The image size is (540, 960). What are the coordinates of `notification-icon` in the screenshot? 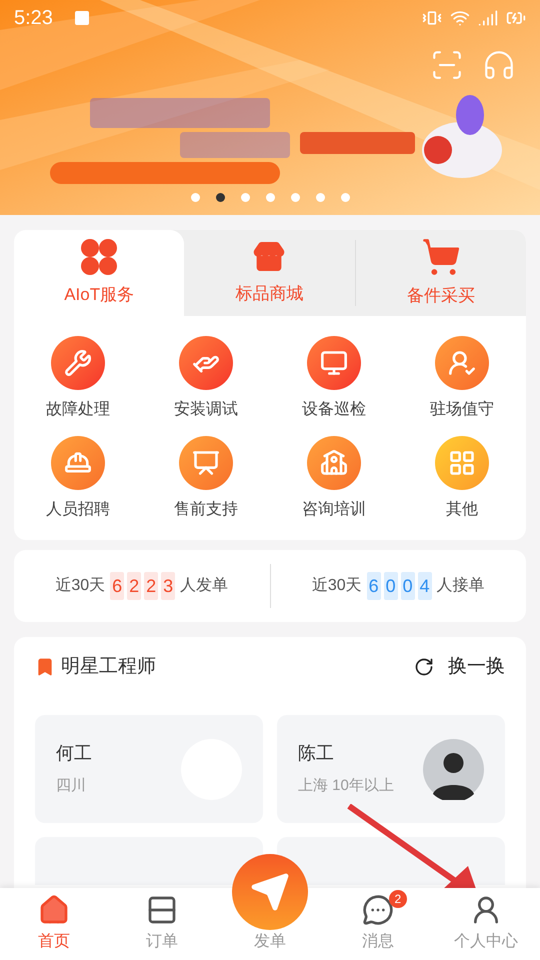 It's located at (81, 18).